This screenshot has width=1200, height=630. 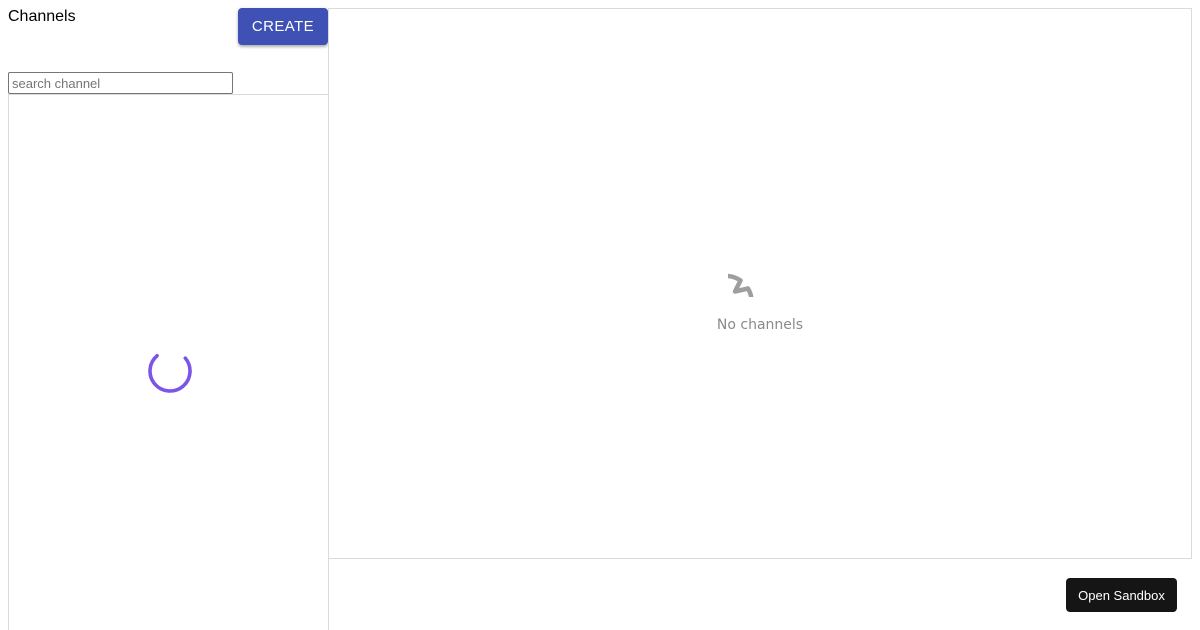 I want to click on loading-spinner-icon, so click(x=170, y=371).